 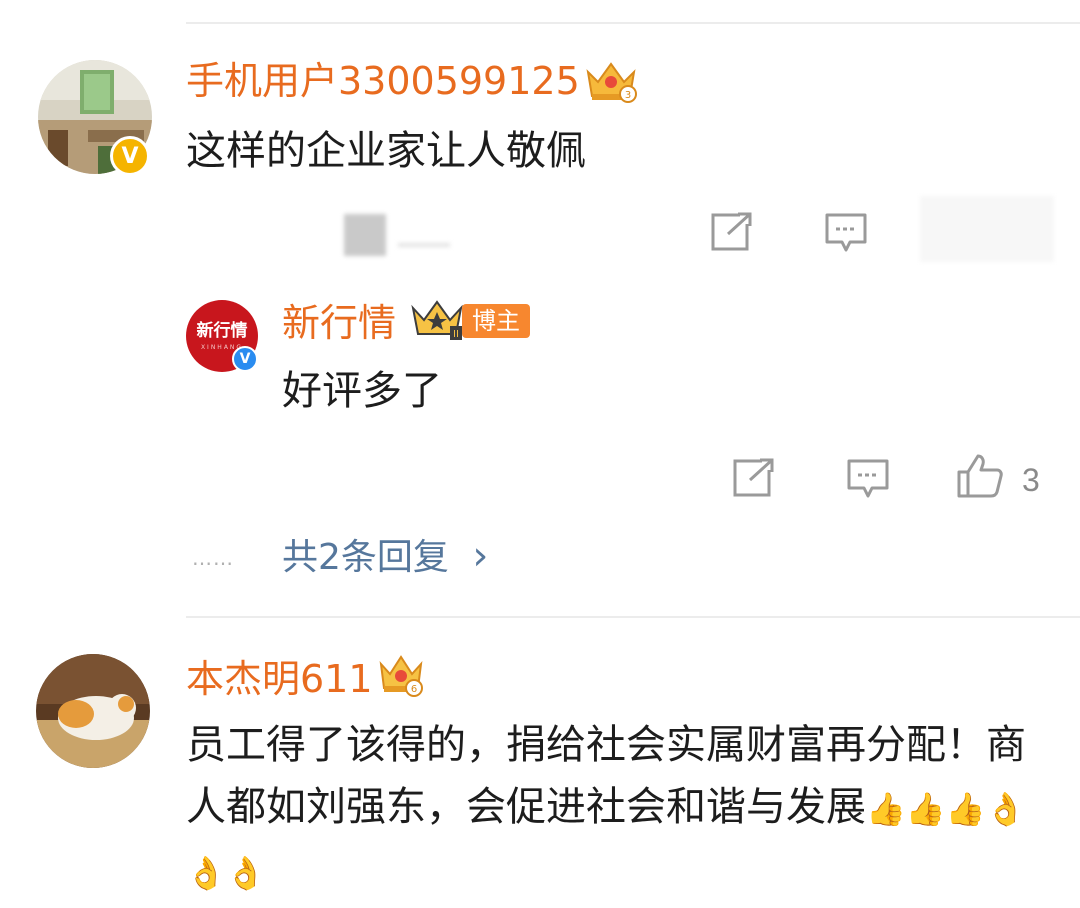 I want to click on top-divider, so click(x=633, y=23).